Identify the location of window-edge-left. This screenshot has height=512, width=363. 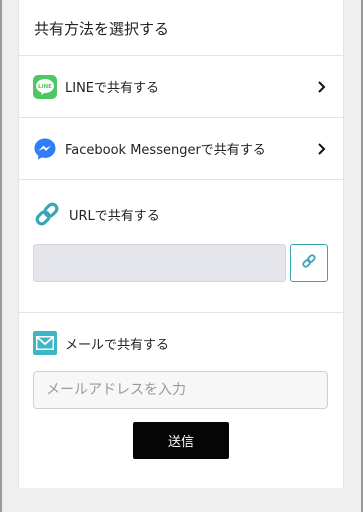
(1, 256).